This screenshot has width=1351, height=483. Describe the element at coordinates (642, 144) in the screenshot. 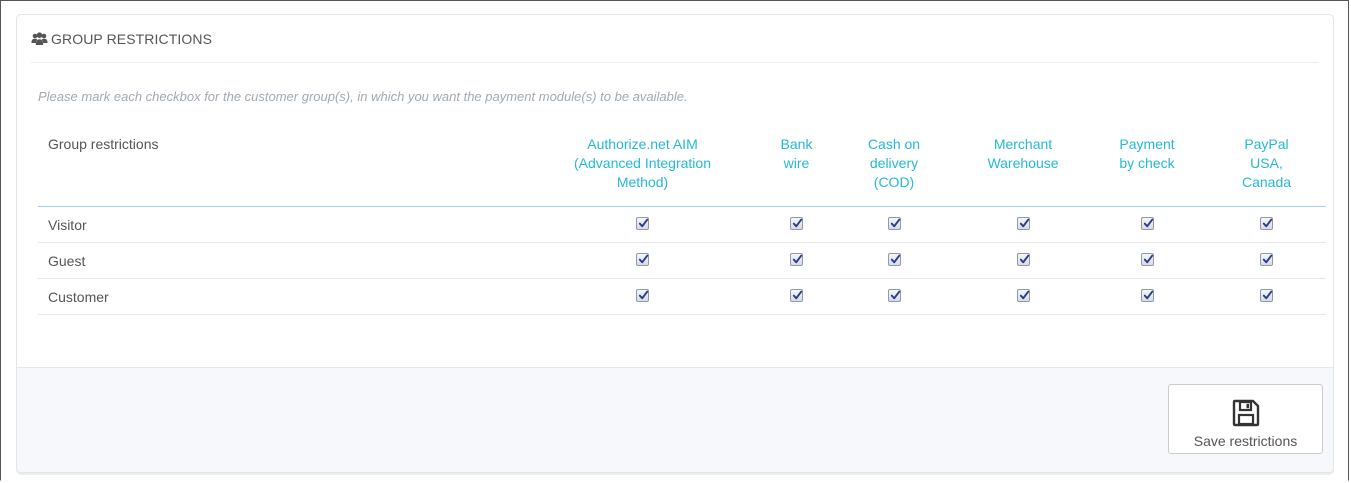

I see `module-header-line: Authorize.net AIM` at that location.